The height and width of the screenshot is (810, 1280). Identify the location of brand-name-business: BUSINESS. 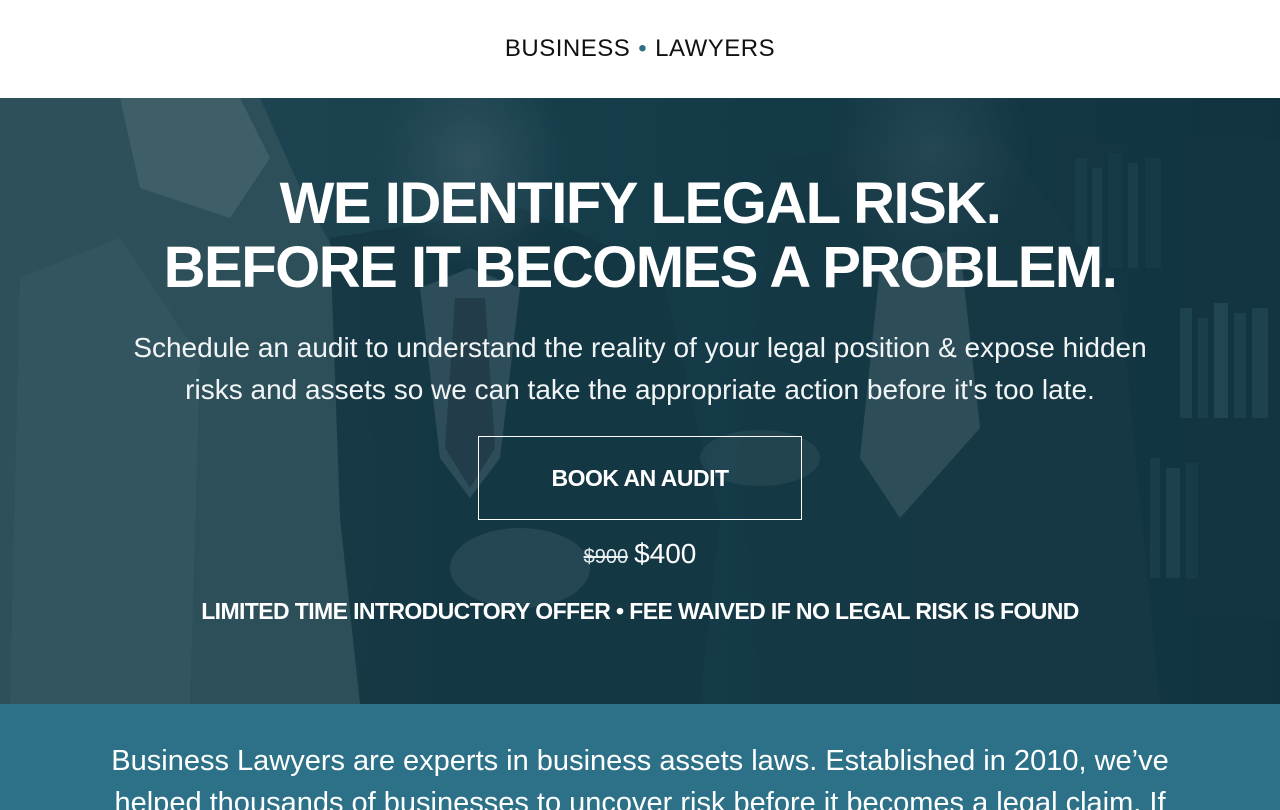
(567, 48).